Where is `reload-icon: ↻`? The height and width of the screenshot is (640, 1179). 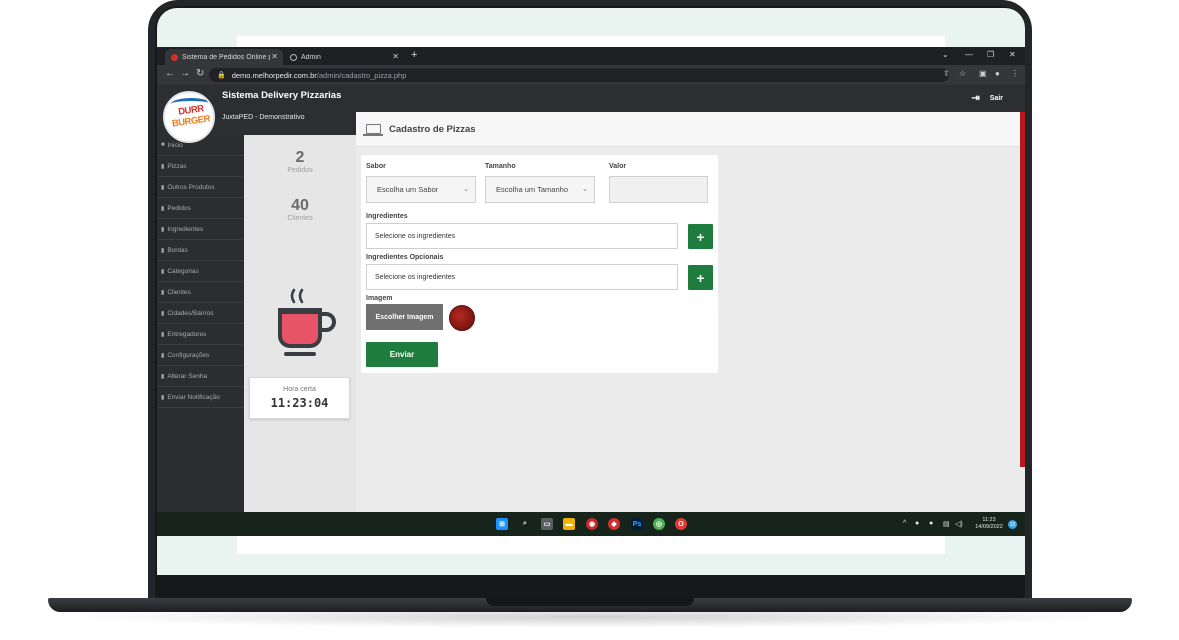
reload-icon: ↻ is located at coordinates (200, 73).